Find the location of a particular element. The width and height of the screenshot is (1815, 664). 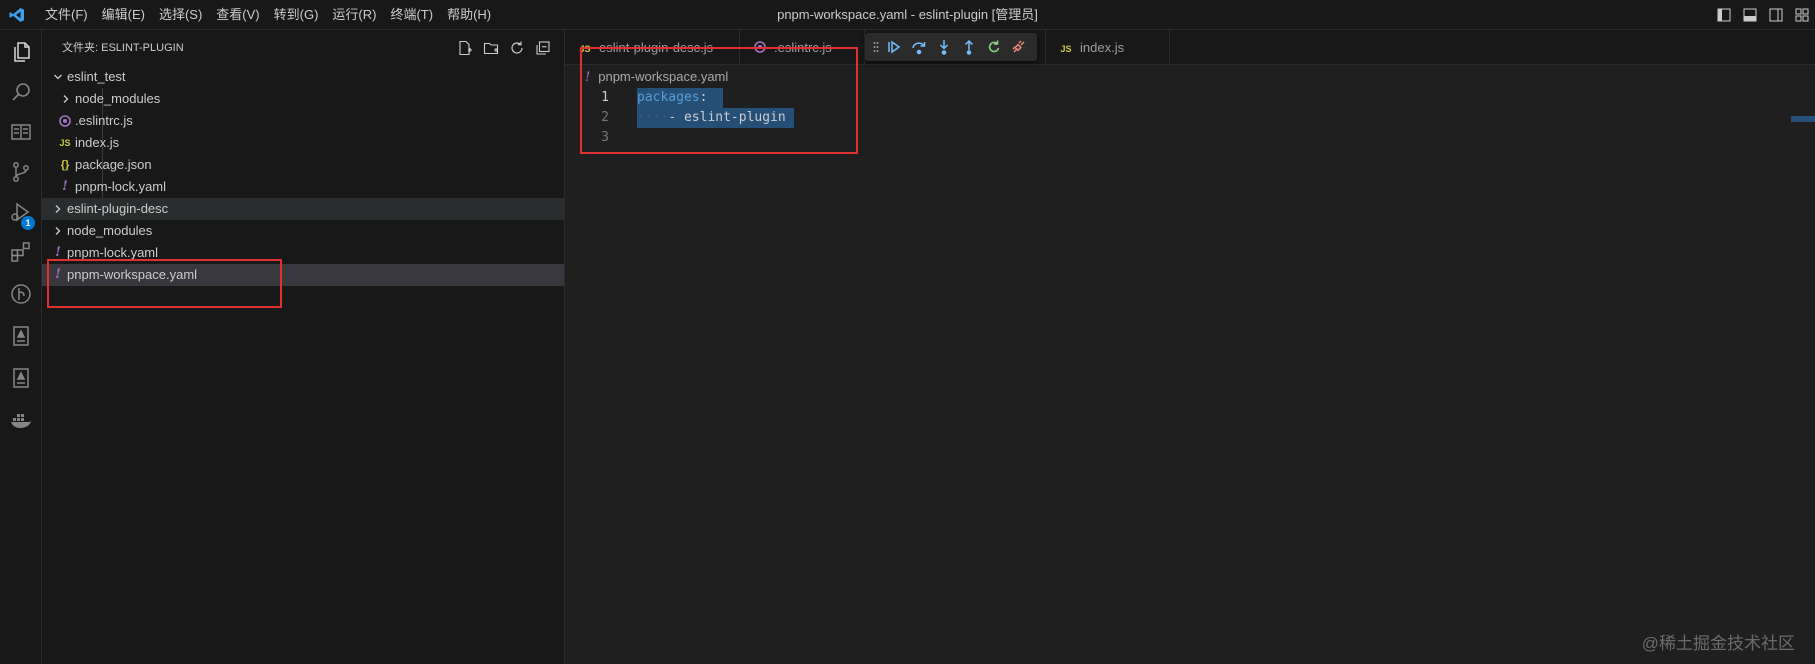

tab-eslintrc: .eslintrc.js is located at coordinates (802, 47).